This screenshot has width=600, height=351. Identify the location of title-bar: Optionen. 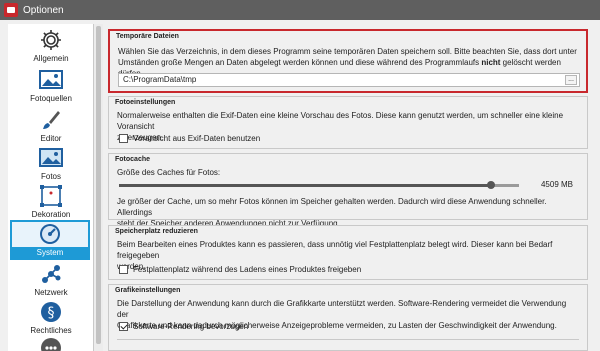
(300, 10).